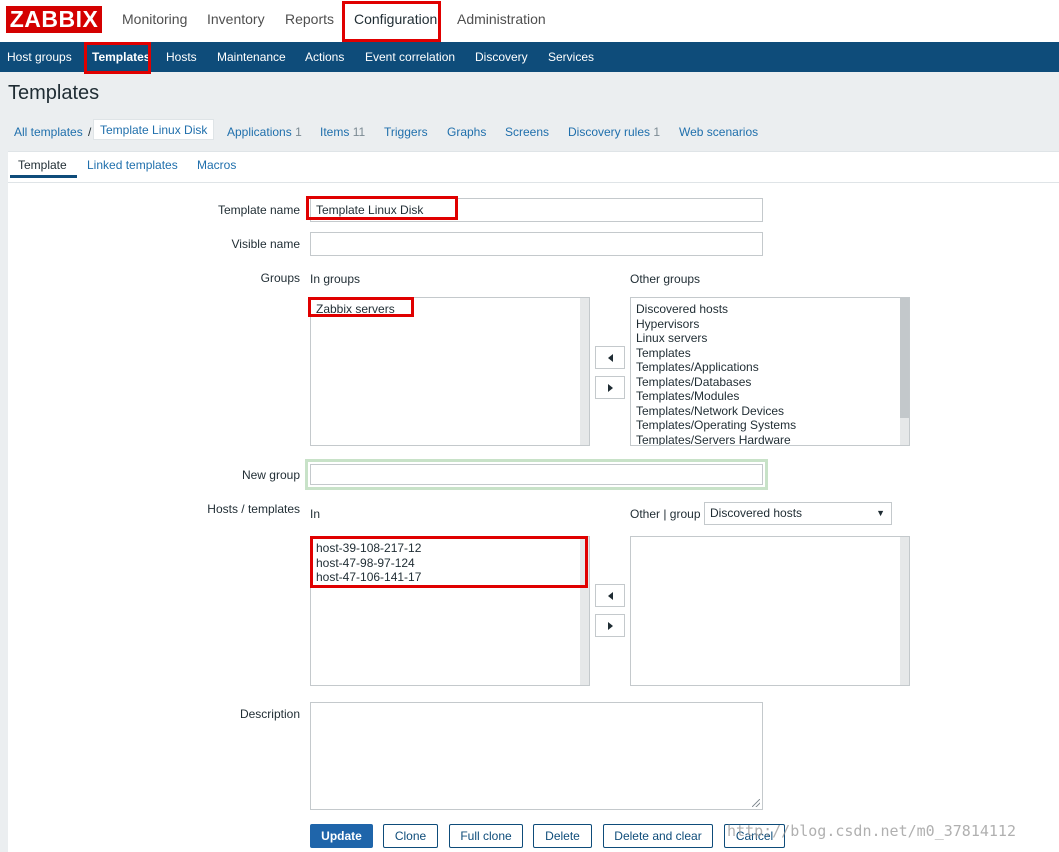  What do you see at coordinates (154, 21) in the screenshot?
I see `nav-monitoring: Monitoring` at bounding box center [154, 21].